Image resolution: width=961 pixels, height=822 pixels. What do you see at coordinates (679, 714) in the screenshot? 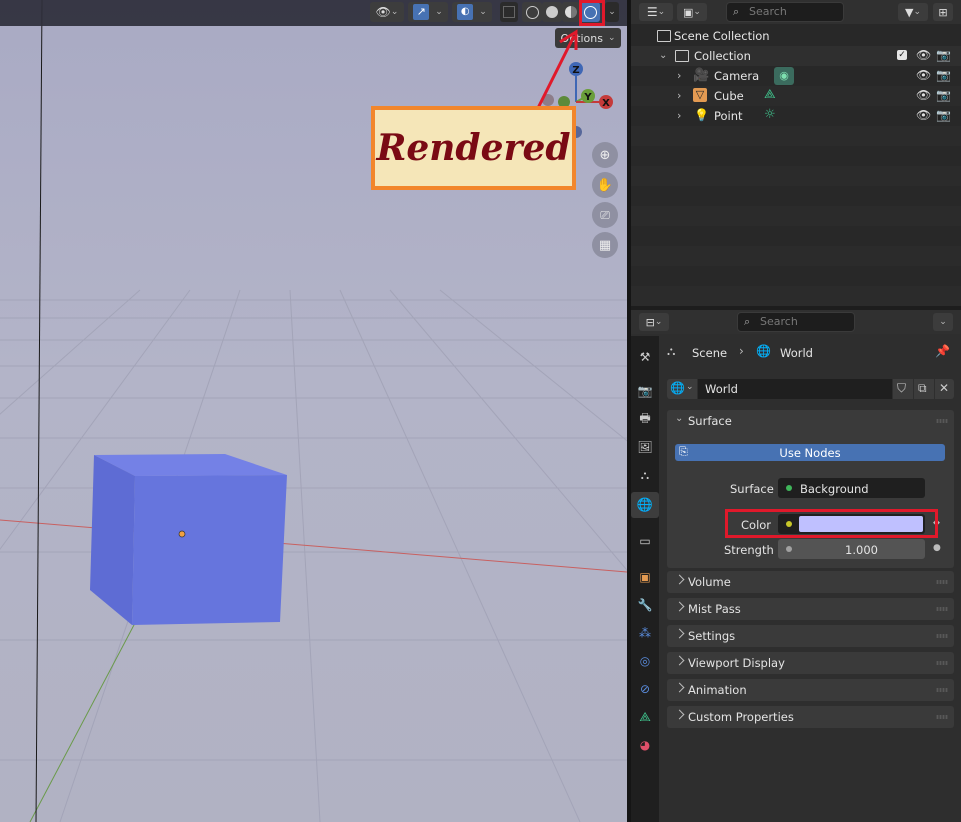
I see `chevron-right-icon` at bounding box center [679, 714].